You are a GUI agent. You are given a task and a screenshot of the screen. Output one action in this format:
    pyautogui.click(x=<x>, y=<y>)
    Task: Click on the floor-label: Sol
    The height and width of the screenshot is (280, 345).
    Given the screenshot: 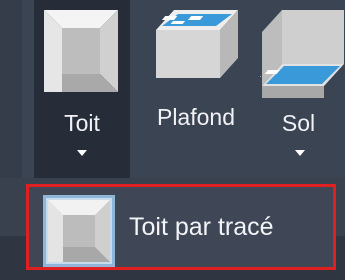 What is the action you would take?
    pyautogui.click(x=298, y=123)
    